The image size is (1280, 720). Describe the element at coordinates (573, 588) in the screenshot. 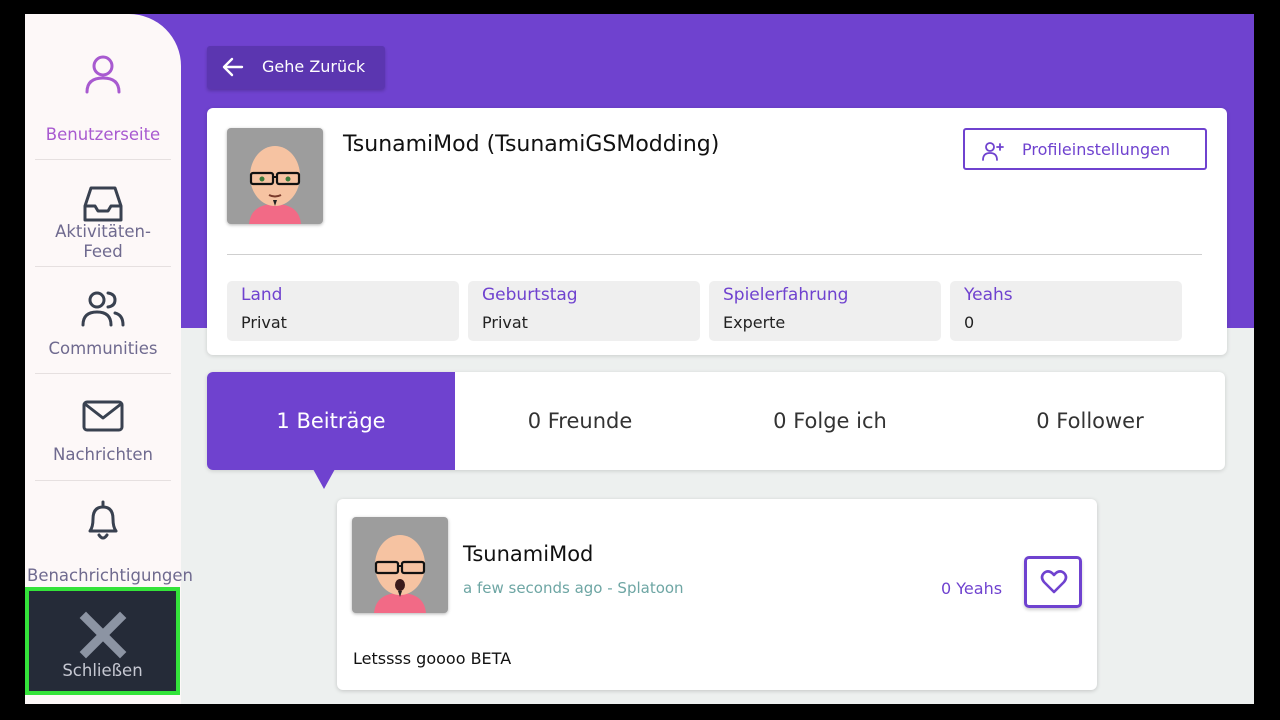

I see `post-meta: a few seconds ago - Splatoon` at that location.